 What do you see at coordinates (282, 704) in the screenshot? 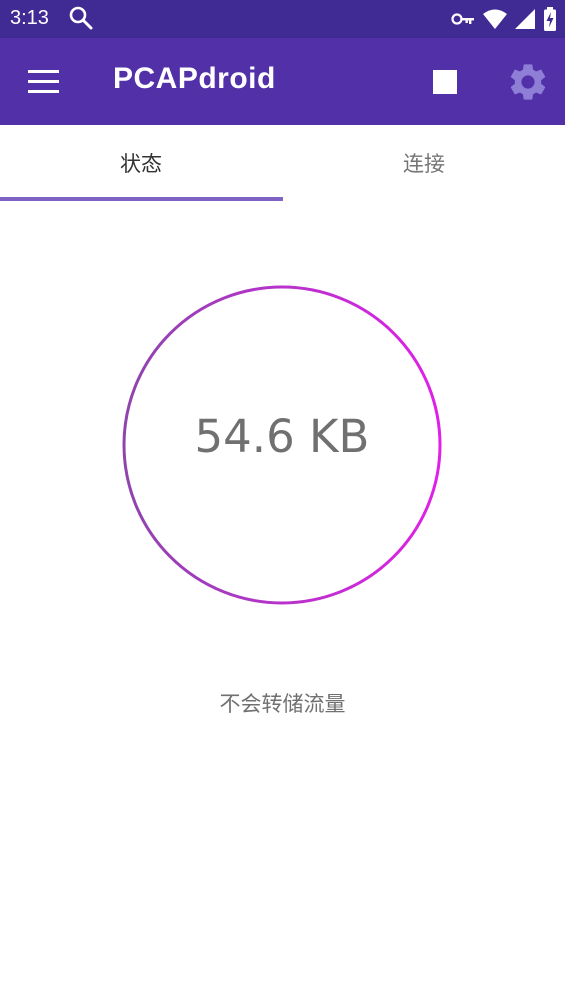
I see `dump-status-text: 不会转储流量` at bounding box center [282, 704].